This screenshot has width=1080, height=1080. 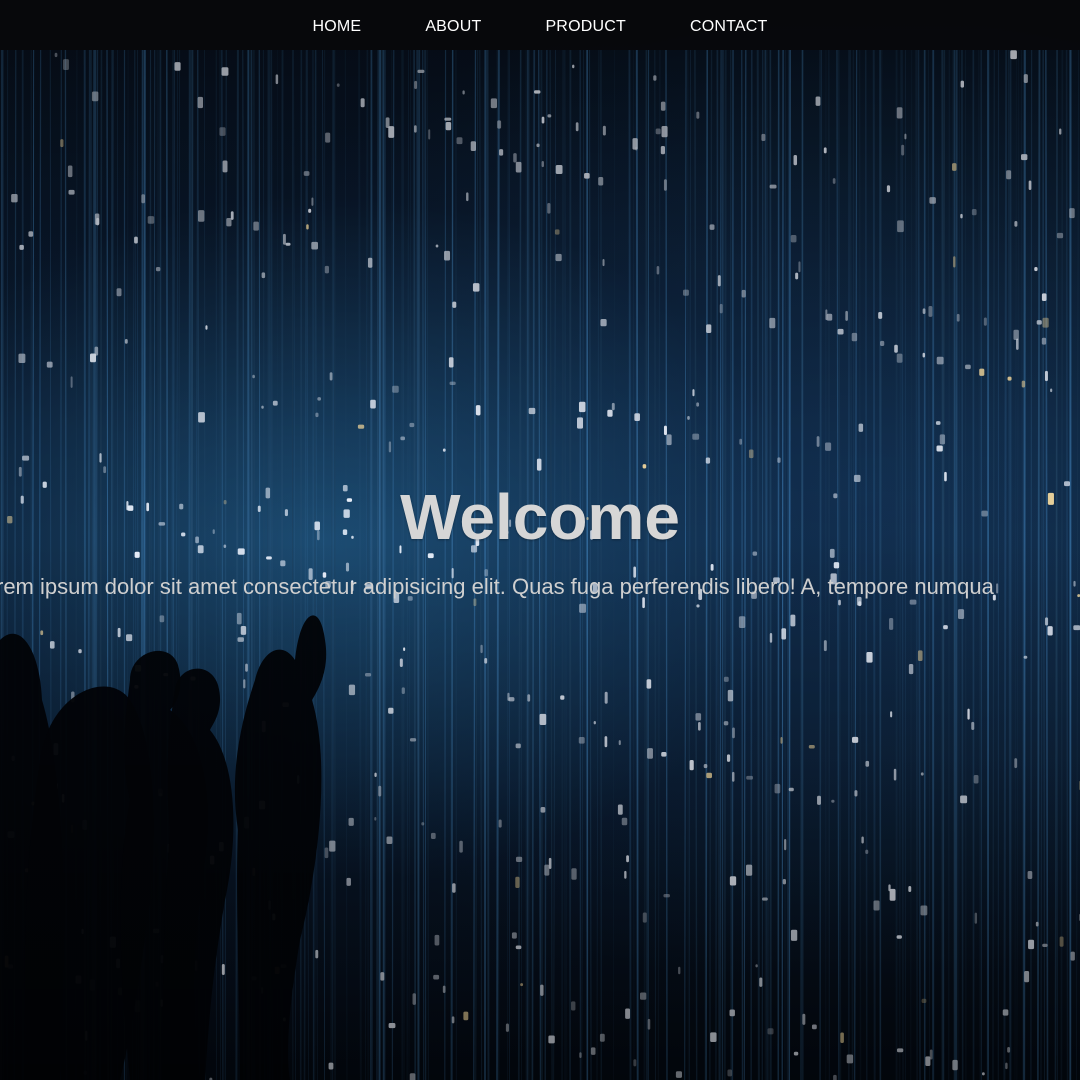 I want to click on navbar: HOME ABOUT PRODUCT CONTACT, so click(x=540, y=25).